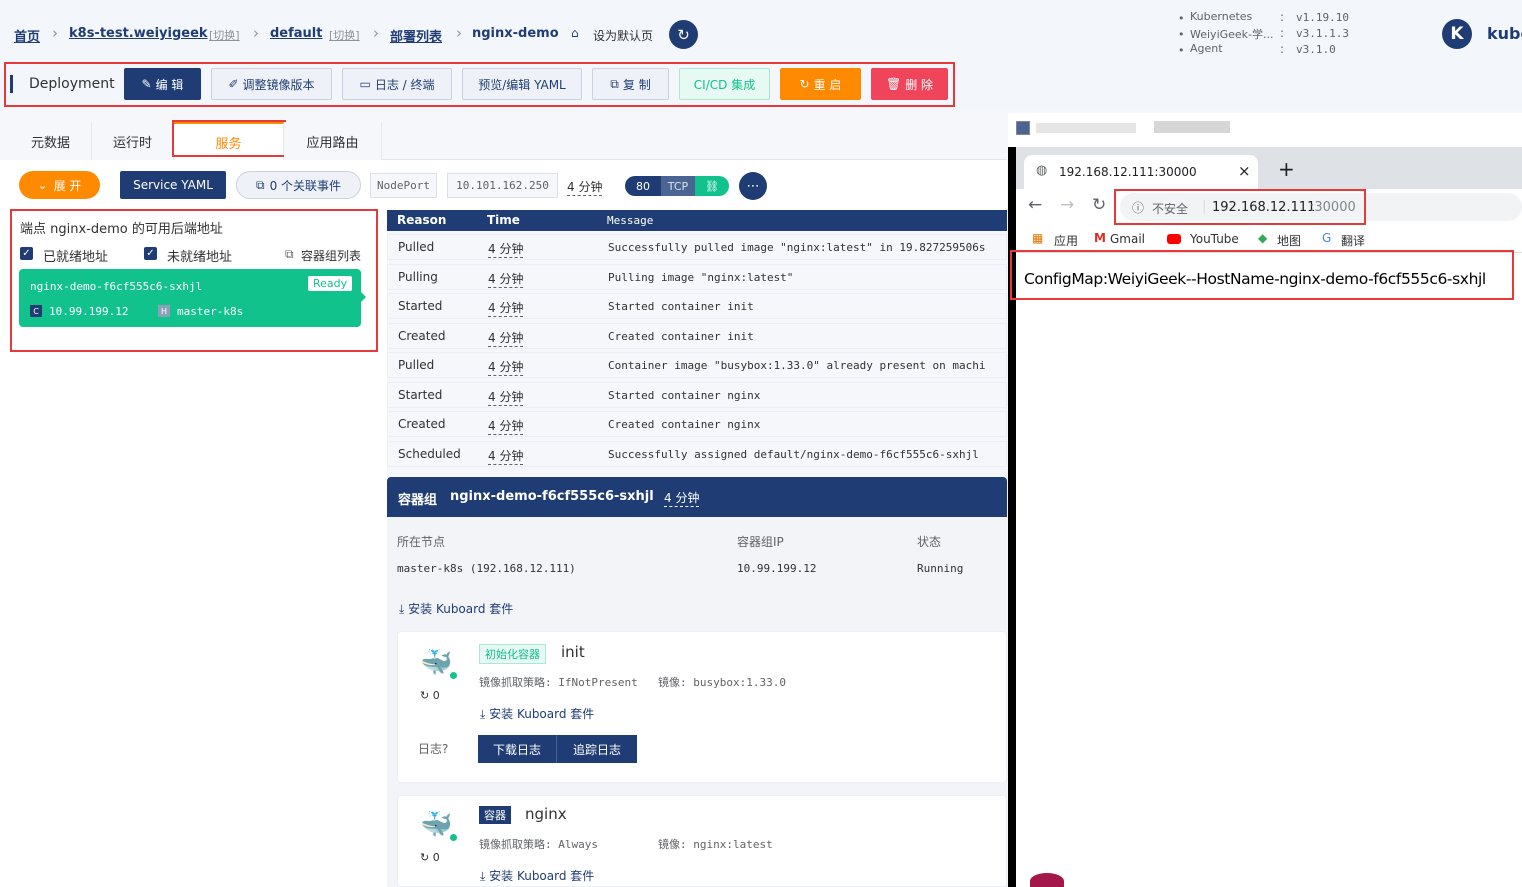 This screenshot has height=887, width=1522. Describe the element at coordinates (697, 497) in the screenshot. I see `pod-panel-header: 容器组 nginx-demo-f6cf555c6-sxhjl 4 分钟` at that location.